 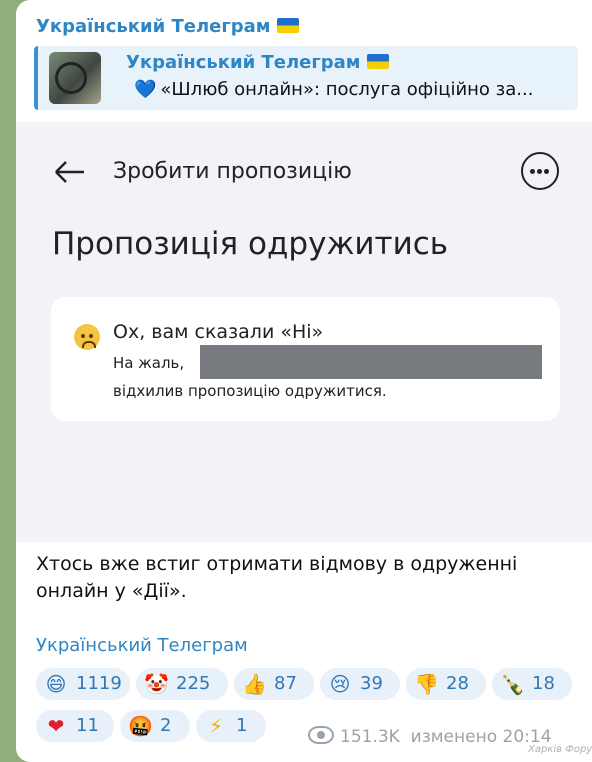 What do you see at coordinates (457, 683) in the screenshot?
I see `reaction-count: 28` at bounding box center [457, 683].